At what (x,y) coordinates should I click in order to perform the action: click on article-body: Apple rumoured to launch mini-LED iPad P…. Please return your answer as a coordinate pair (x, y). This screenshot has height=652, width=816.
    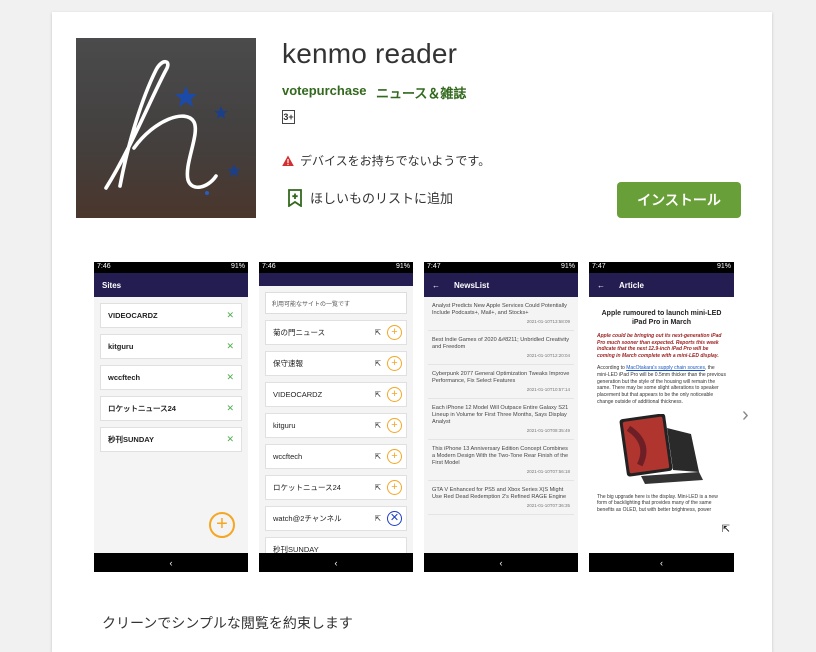
    Looking at the image, I should click on (661, 434).